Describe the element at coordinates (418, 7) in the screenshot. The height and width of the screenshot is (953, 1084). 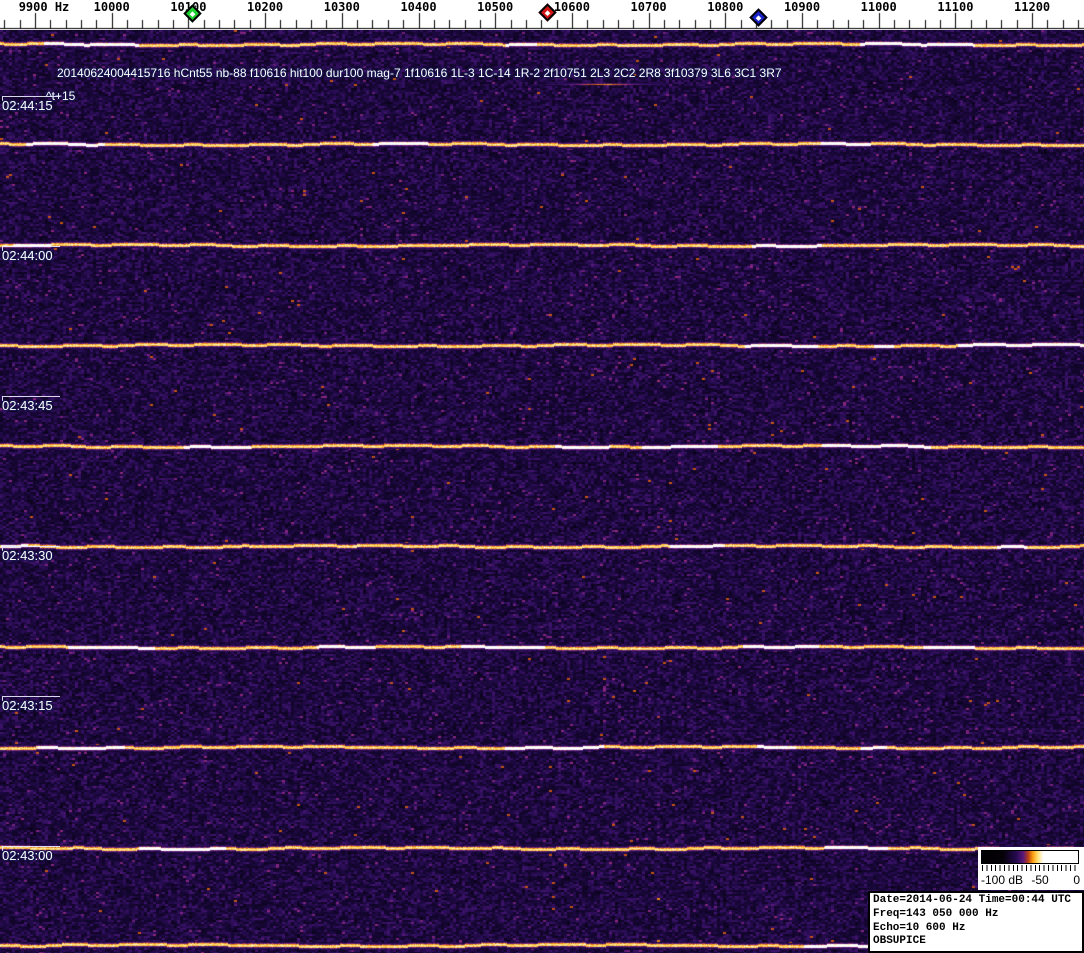
I see `freq-tick-label: 10400` at that location.